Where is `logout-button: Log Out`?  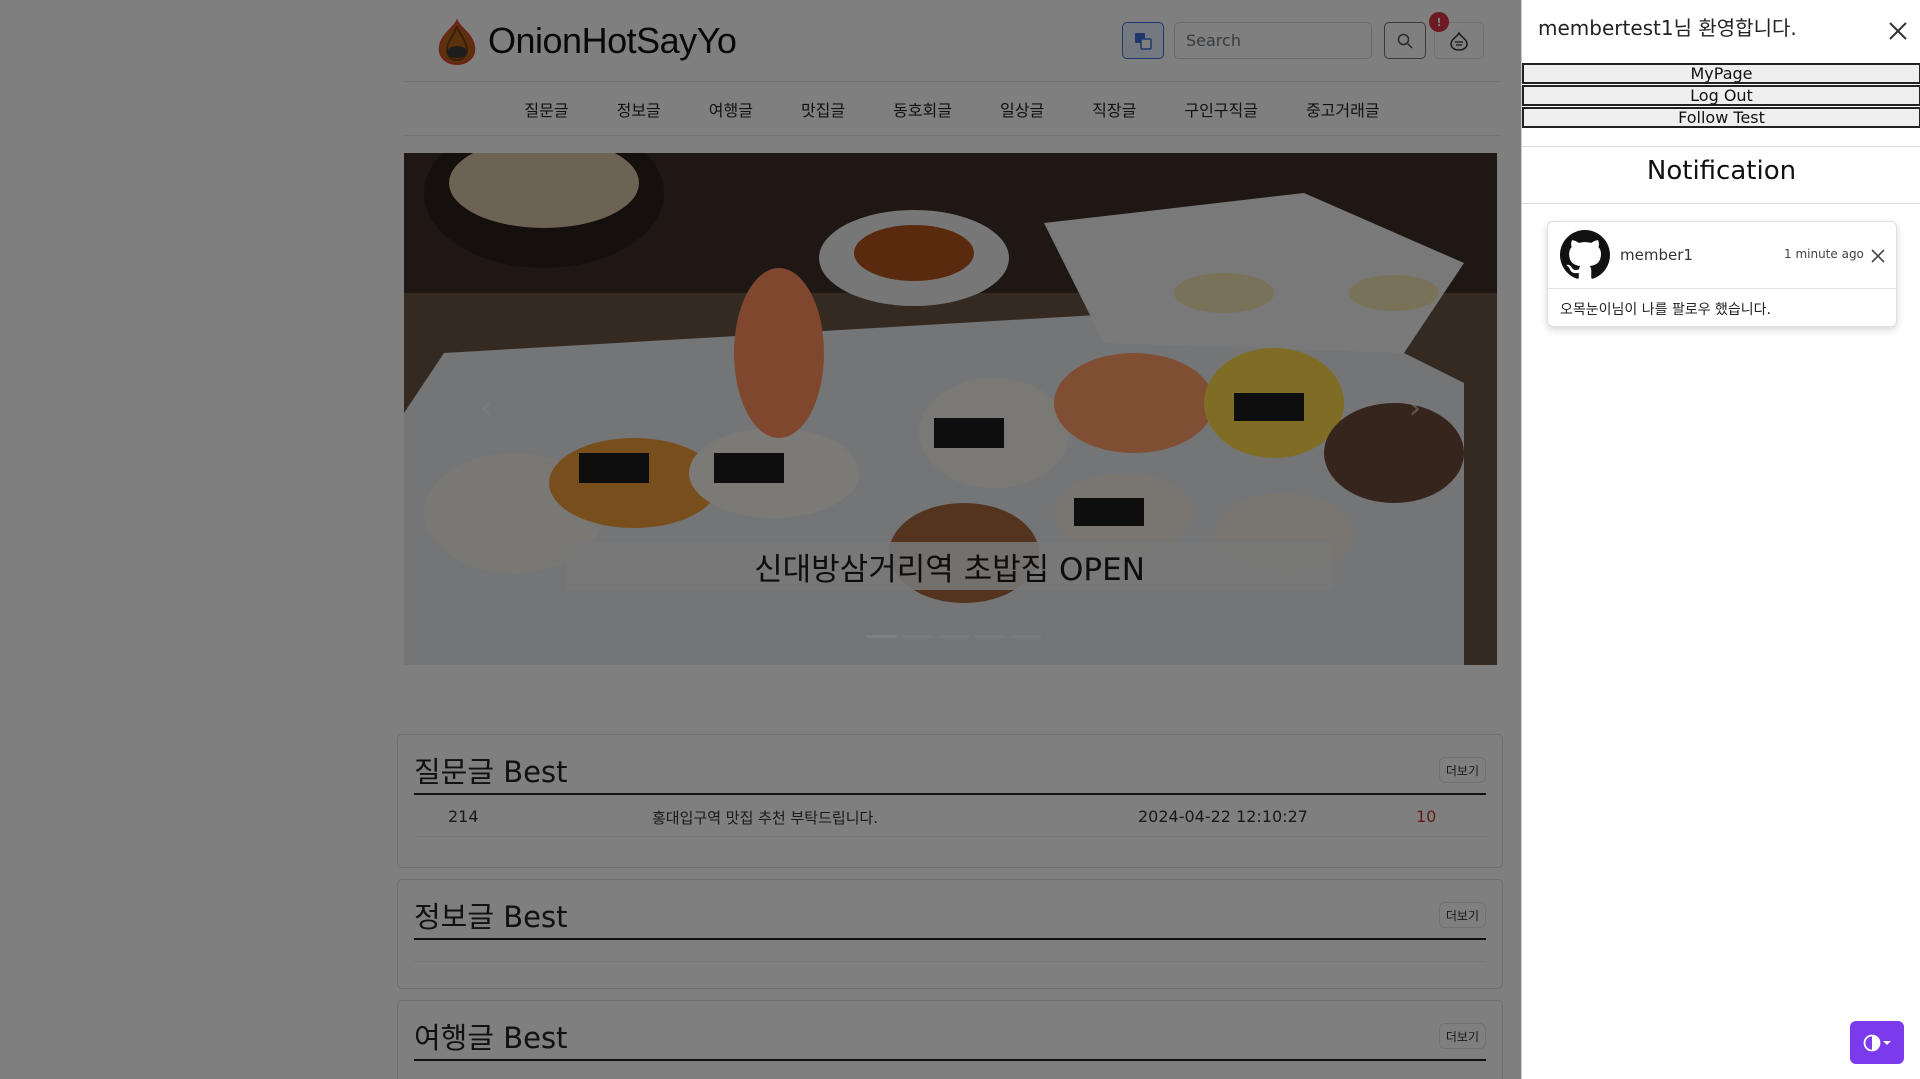
logout-button: Log Out is located at coordinates (1721, 95).